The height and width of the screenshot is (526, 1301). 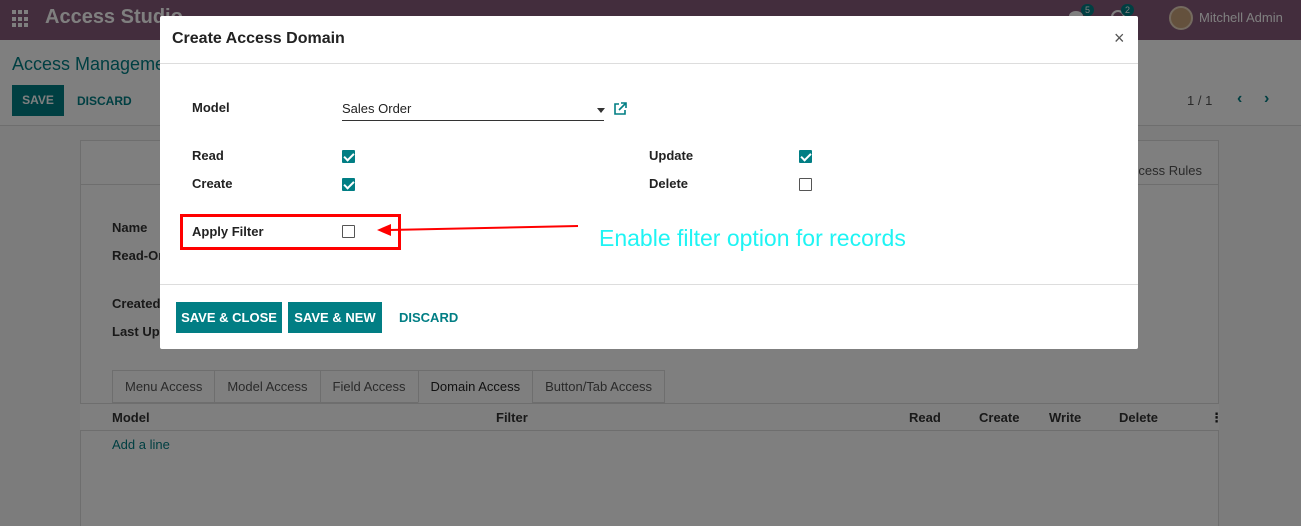 I want to click on update-checkbox, so click(x=805, y=156).